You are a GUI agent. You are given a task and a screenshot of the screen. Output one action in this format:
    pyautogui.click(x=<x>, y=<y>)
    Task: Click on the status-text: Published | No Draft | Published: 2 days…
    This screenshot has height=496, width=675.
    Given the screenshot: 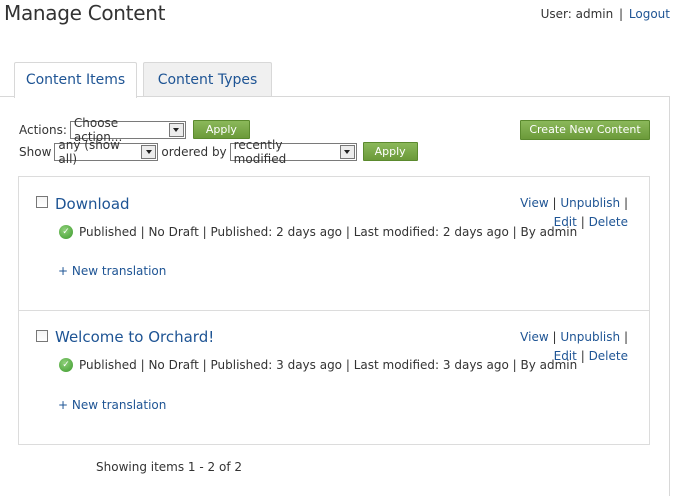 What is the action you would take?
    pyautogui.click(x=328, y=232)
    